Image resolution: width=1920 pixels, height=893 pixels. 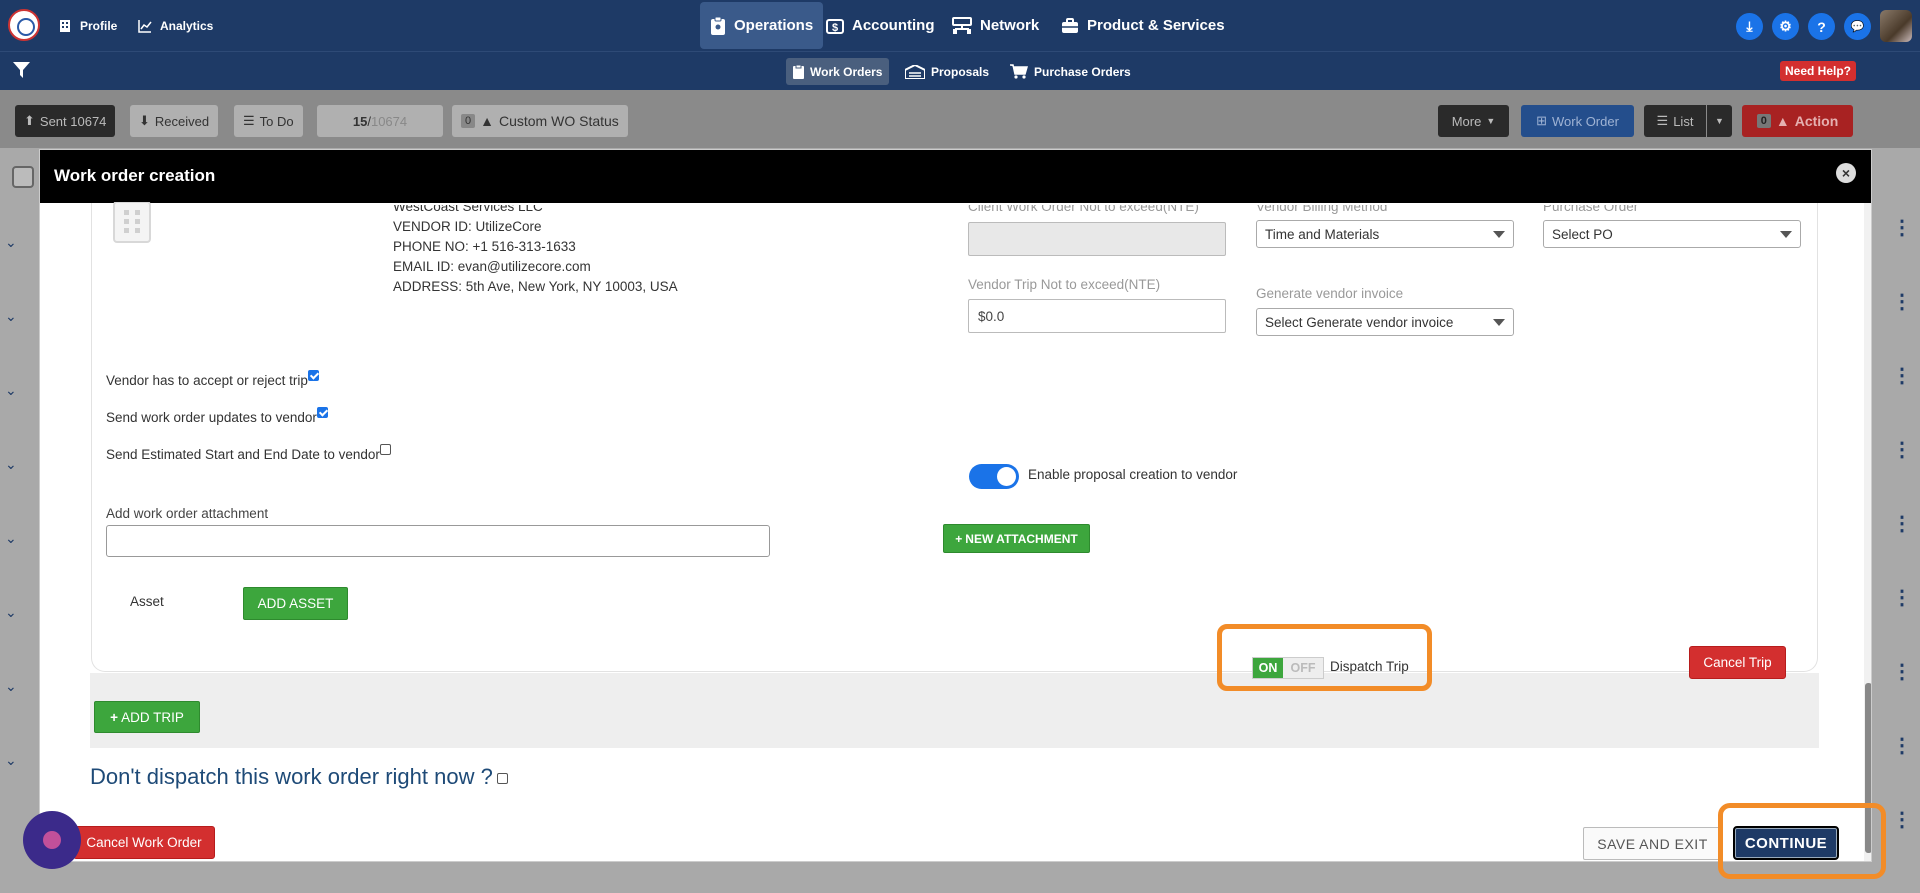 I want to click on attachment-input, so click(x=438, y=541).